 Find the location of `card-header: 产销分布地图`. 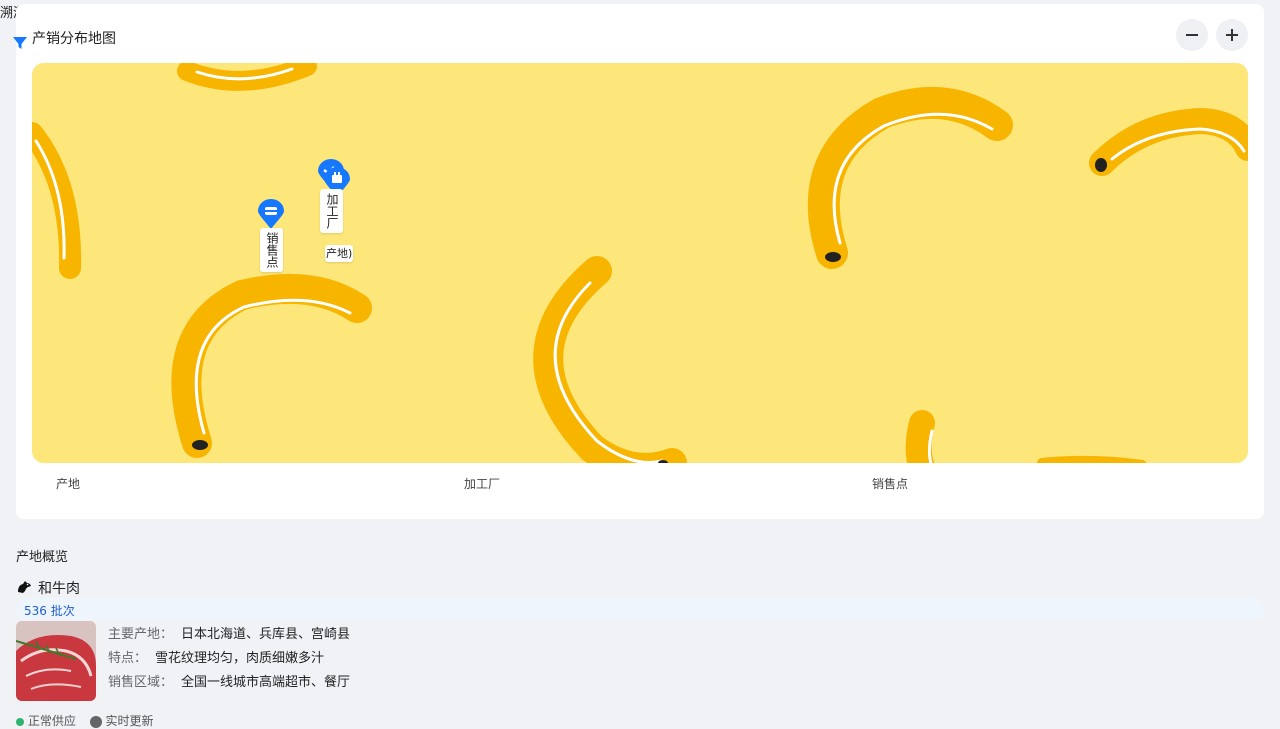

card-header: 产销分布地图 is located at coordinates (638, 40).